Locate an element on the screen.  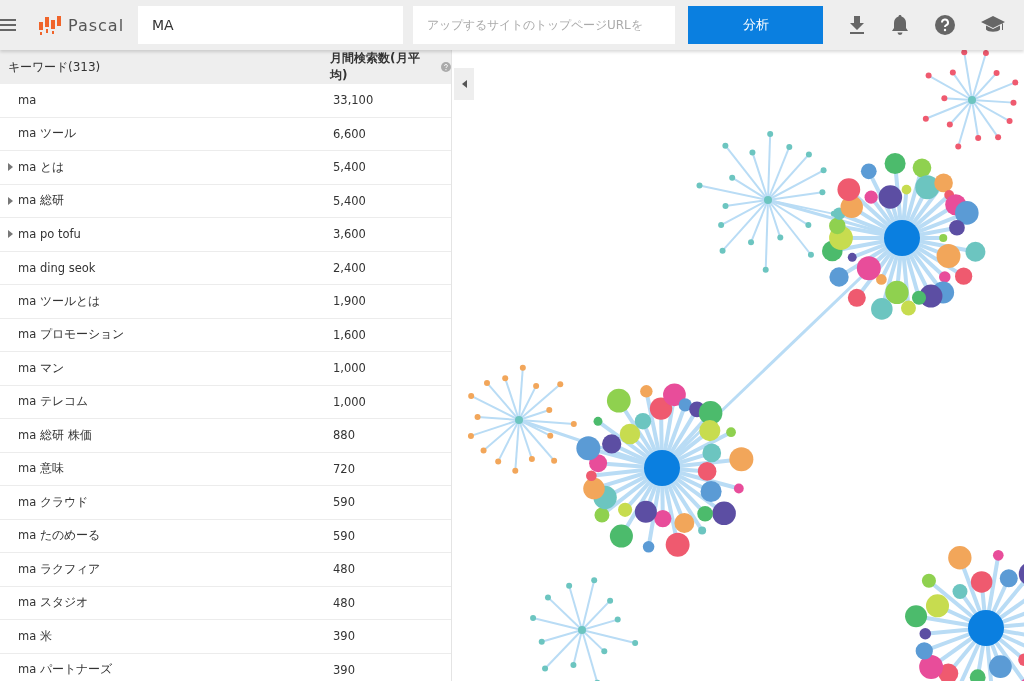
menu-icon is located at coordinates (8, 25).